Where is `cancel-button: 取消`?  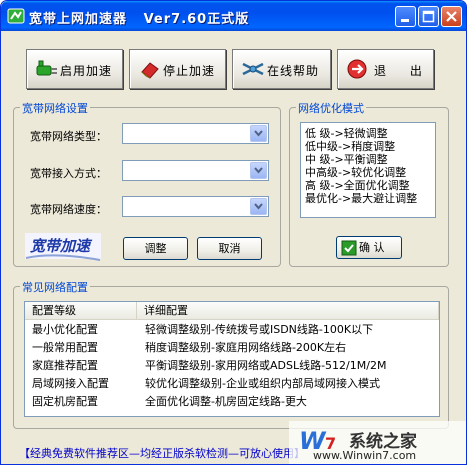 cancel-button: 取消 is located at coordinates (229, 248).